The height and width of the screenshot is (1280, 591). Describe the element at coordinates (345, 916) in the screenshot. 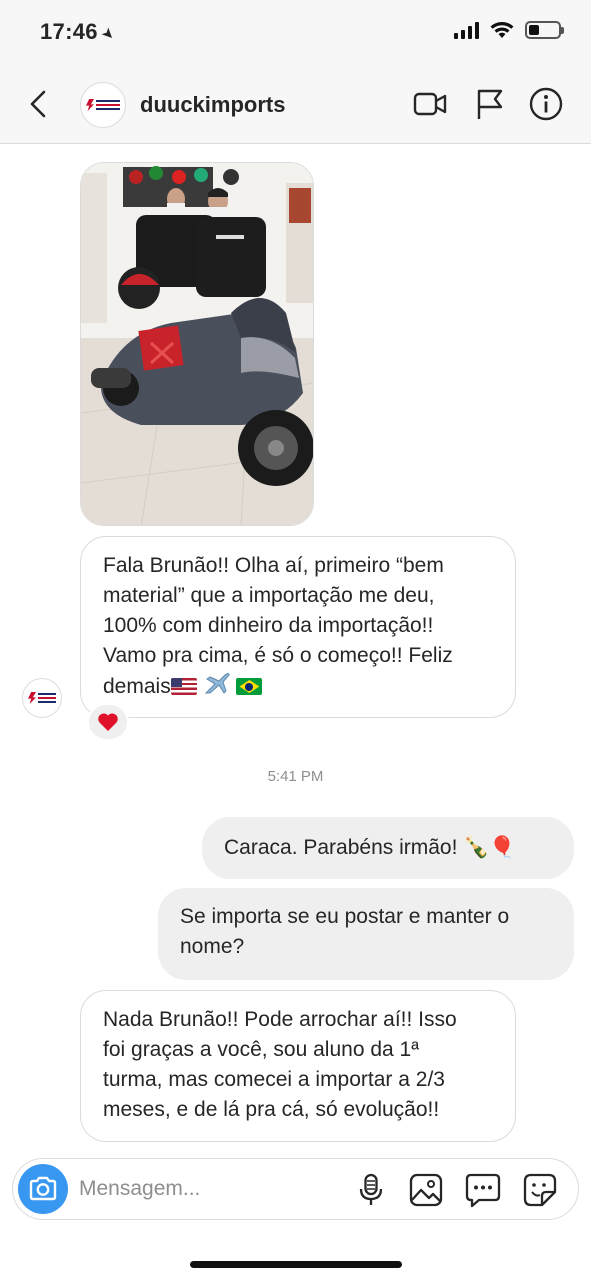

I see `message-line: Se importa se eu postar e manter o` at that location.